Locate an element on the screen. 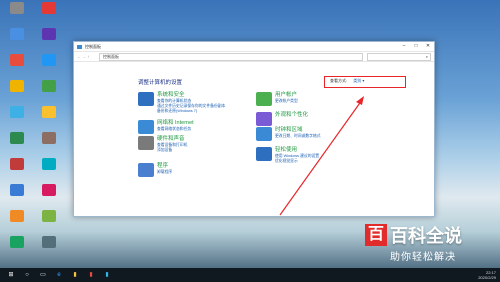 The height and width of the screenshot is (282, 500). watermark-brand: 百科全说 is located at coordinates (426, 236).